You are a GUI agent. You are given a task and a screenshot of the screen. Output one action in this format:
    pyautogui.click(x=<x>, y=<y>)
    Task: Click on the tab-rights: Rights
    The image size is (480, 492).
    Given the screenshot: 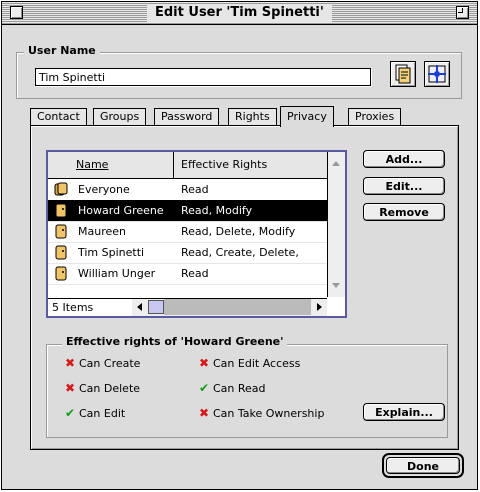 What is the action you would take?
    pyautogui.click(x=252, y=116)
    